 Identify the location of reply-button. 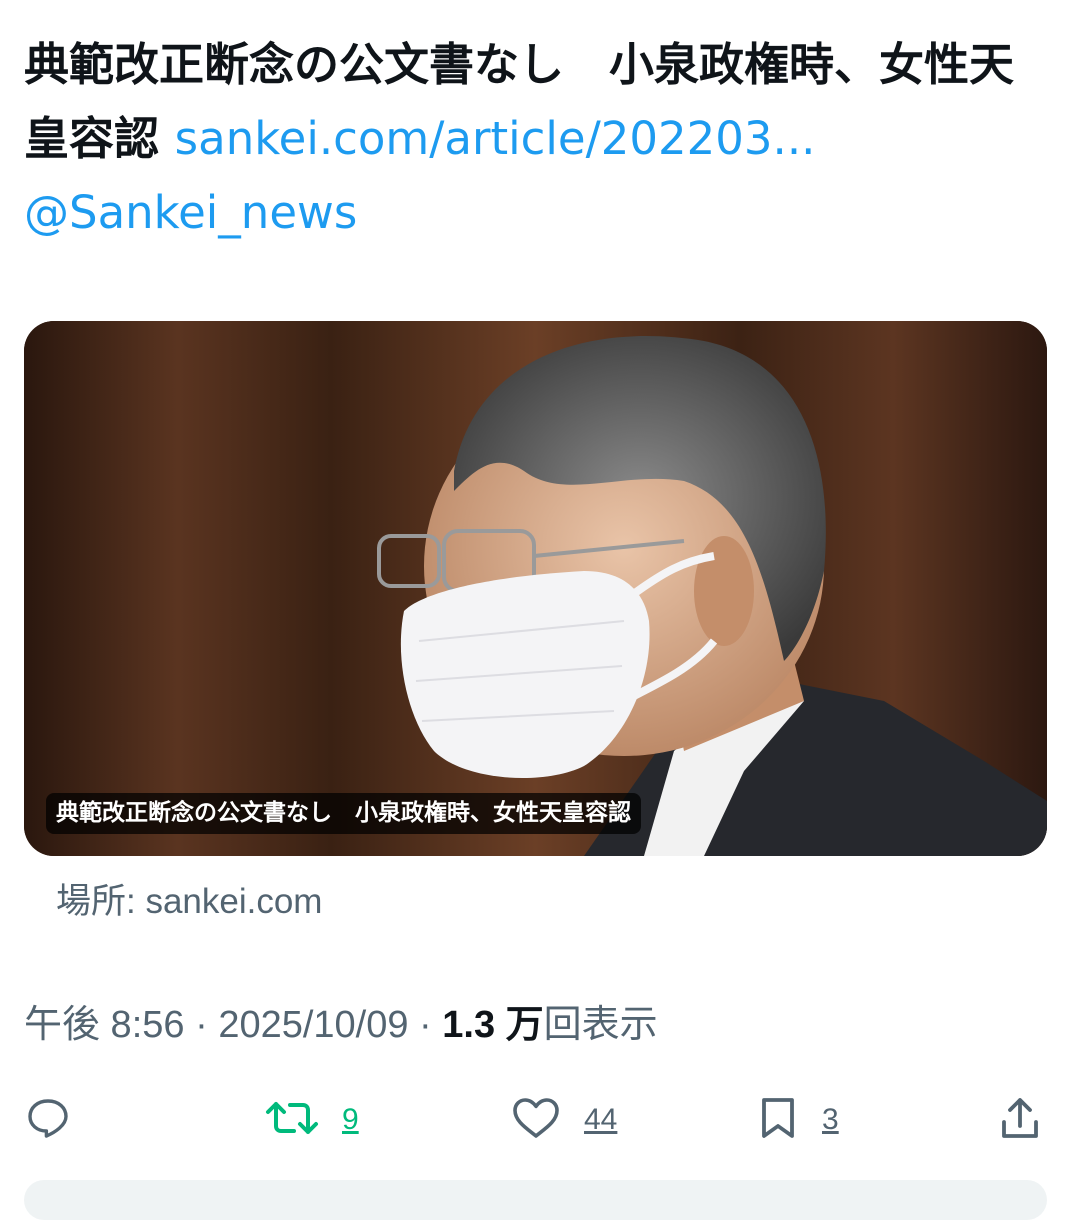
(48, 1120).